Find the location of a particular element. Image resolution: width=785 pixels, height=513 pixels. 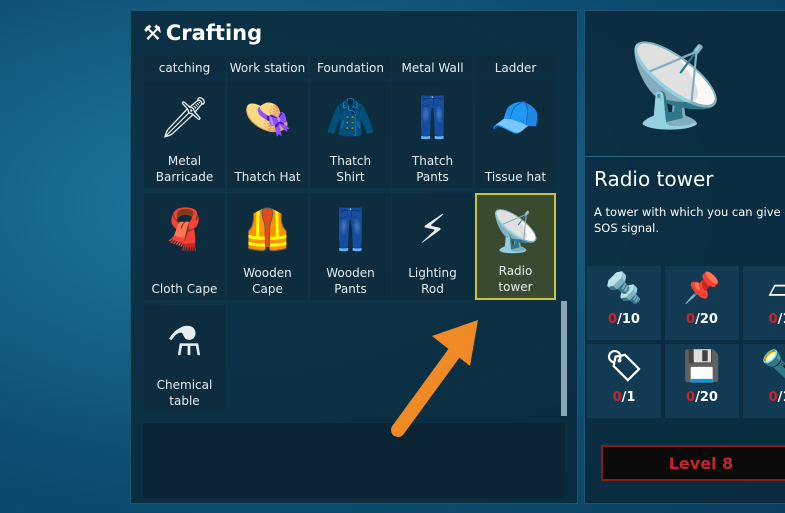

title-text: Crafting is located at coordinates (214, 33).